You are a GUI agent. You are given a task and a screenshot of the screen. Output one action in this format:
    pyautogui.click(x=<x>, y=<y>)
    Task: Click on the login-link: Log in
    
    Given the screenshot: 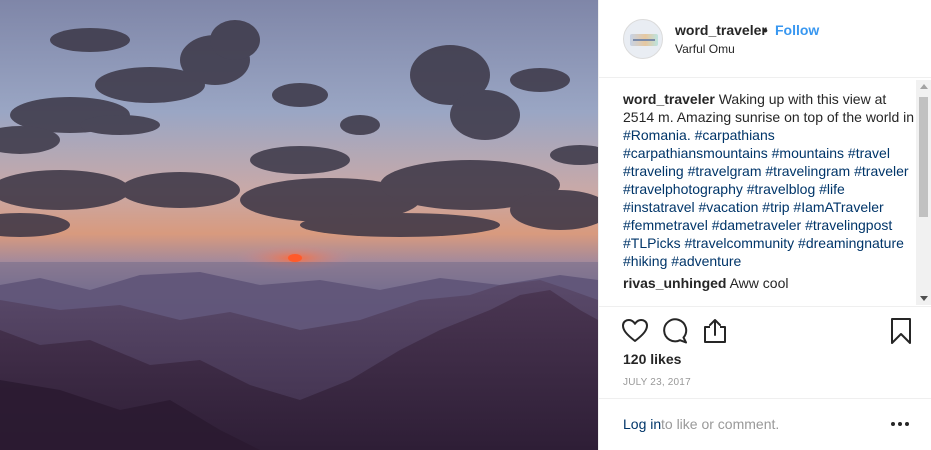 What is the action you would take?
    pyautogui.click(x=642, y=424)
    